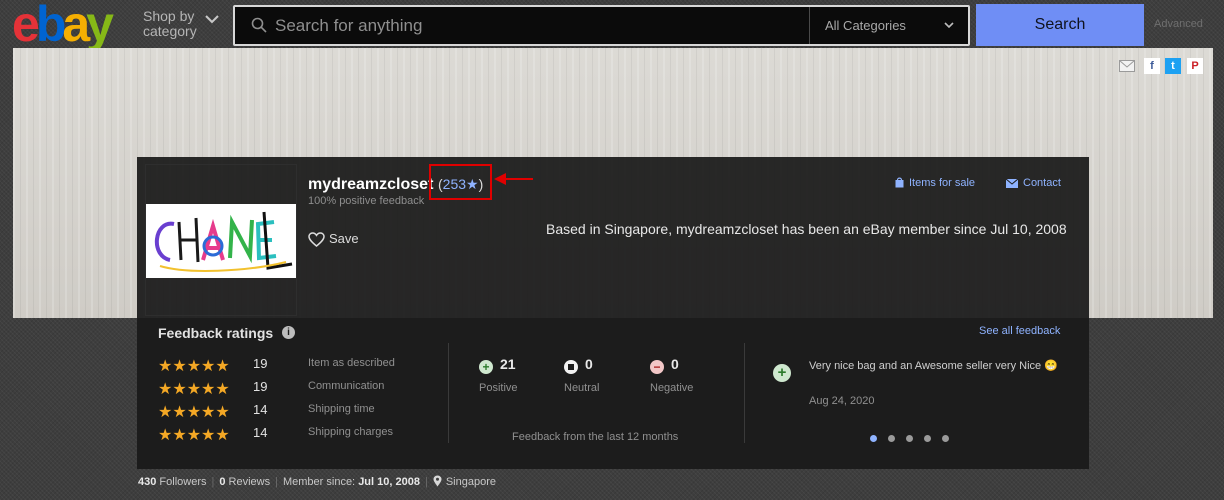 This screenshot has width=1224, height=500. I want to click on annotation-arrow-icon, so click(513, 179).